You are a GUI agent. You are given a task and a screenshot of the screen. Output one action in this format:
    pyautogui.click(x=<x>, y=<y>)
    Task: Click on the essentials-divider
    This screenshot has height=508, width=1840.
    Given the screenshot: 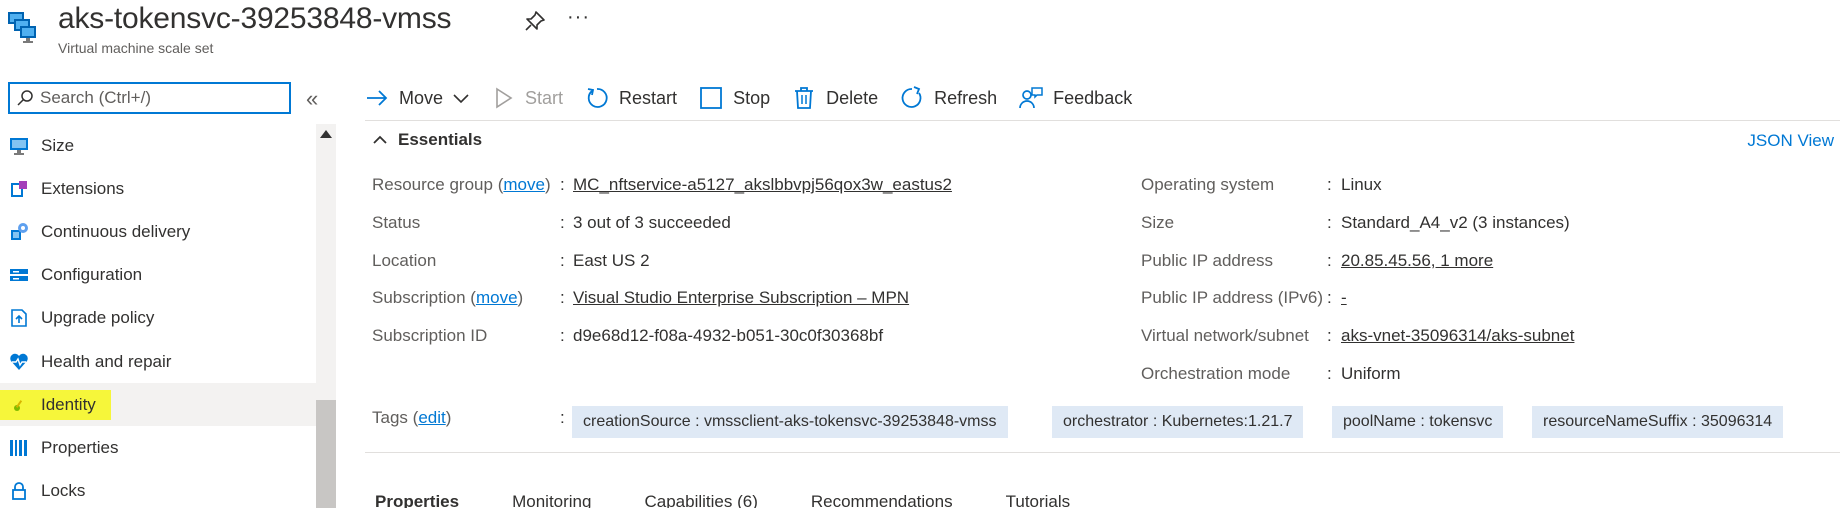 What is the action you would take?
    pyautogui.click(x=1102, y=452)
    